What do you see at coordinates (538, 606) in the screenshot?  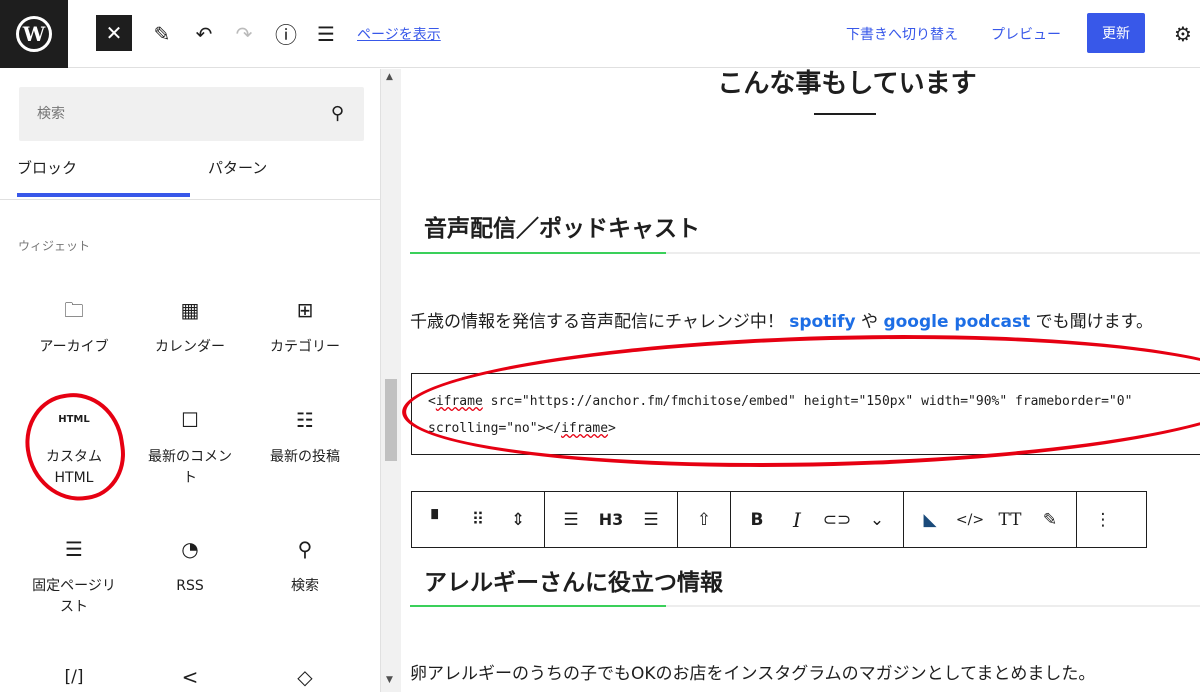 I see `heading-accent` at bounding box center [538, 606].